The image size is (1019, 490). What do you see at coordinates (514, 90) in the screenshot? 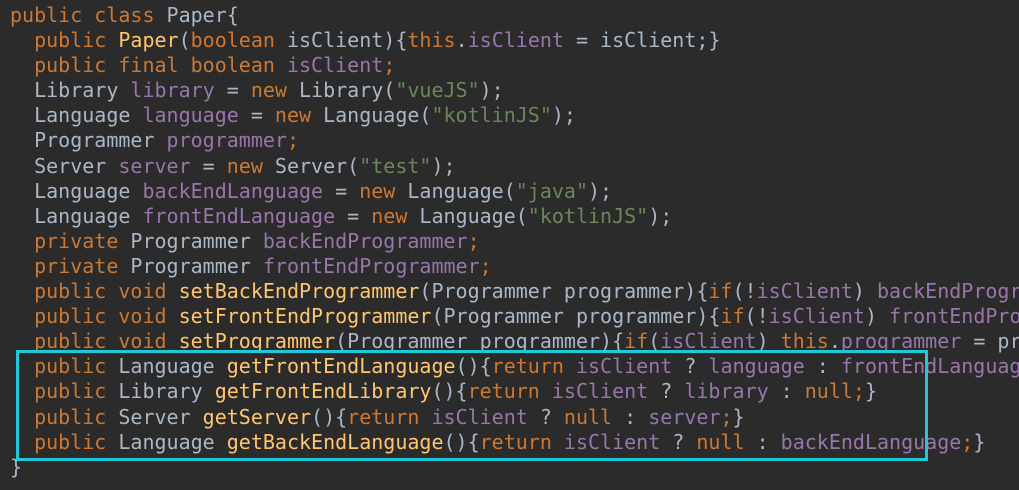
I see `code-line: Library library = new Library("vueJS");` at bounding box center [514, 90].